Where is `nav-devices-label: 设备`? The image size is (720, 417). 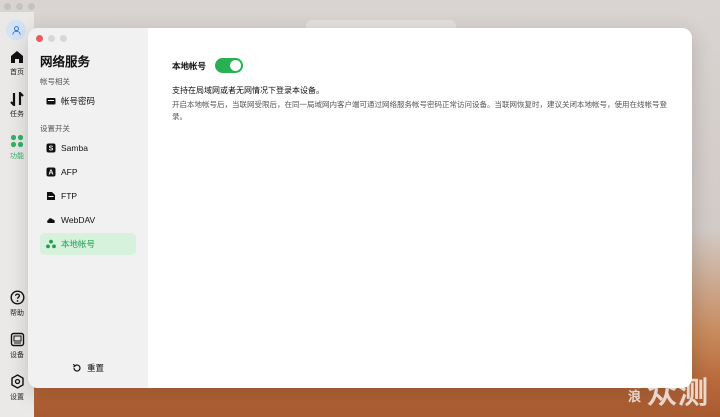
nav-devices-label: 设备 is located at coordinates (17, 355).